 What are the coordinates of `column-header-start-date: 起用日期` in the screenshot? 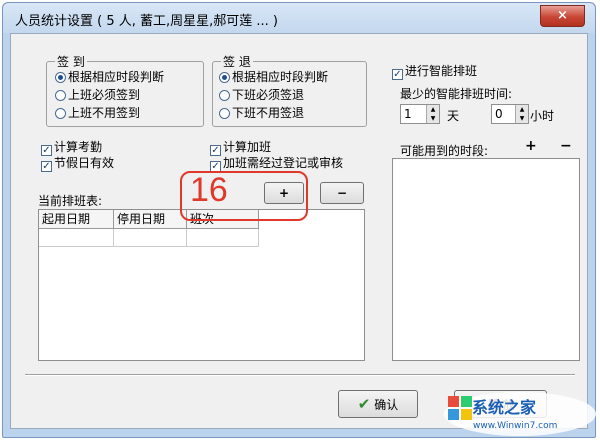 It's located at (76, 219).